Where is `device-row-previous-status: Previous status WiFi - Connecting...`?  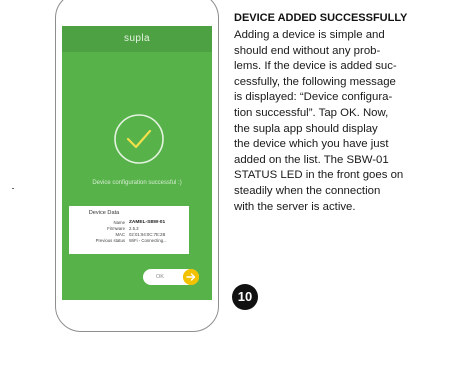
device-row-previous-status: Previous status WiFi - Connecting... is located at coordinates (129, 241).